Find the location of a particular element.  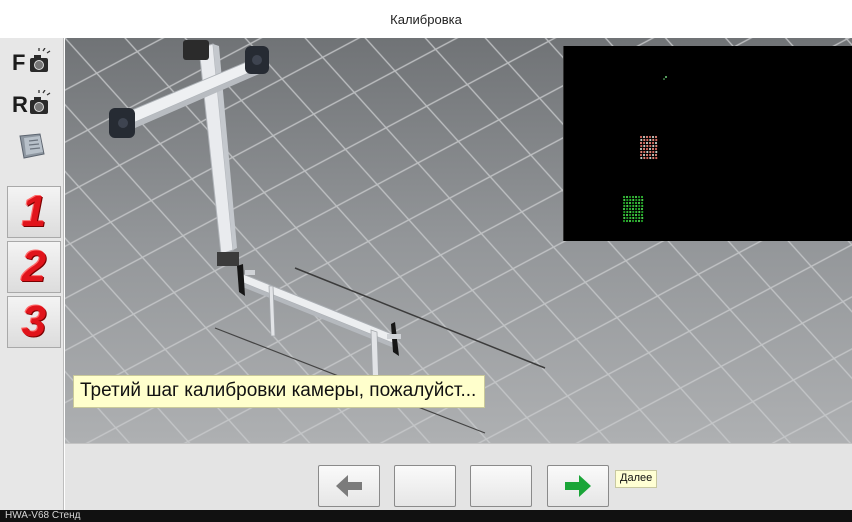

next-button is located at coordinates (578, 486).